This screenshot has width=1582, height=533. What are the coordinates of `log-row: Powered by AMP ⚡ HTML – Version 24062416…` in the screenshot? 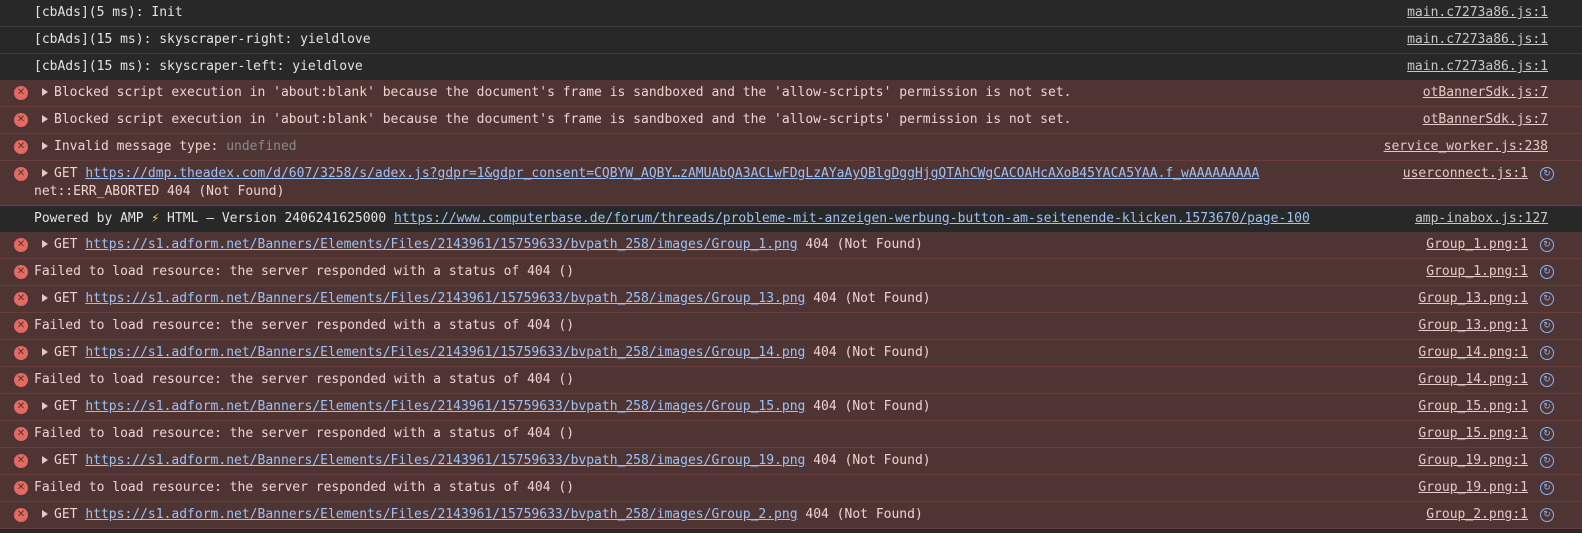 It's located at (791, 219).